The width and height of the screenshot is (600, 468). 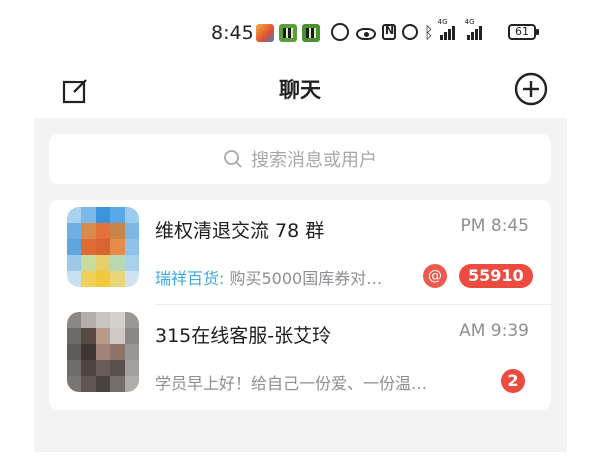 I want to click on search-placeholder: 搜索消息或用户, so click(x=314, y=160).